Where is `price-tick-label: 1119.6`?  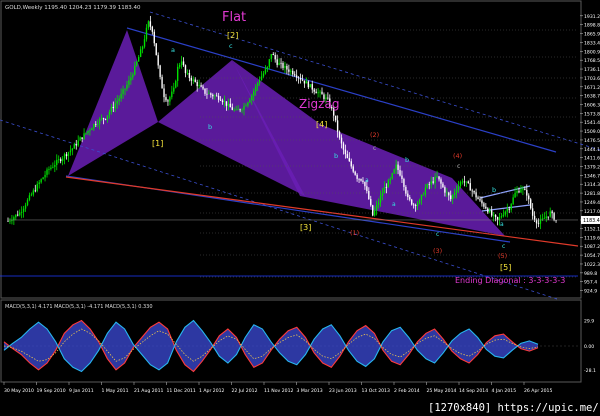 price-tick-label: 1119.6 is located at coordinates (592, 238).